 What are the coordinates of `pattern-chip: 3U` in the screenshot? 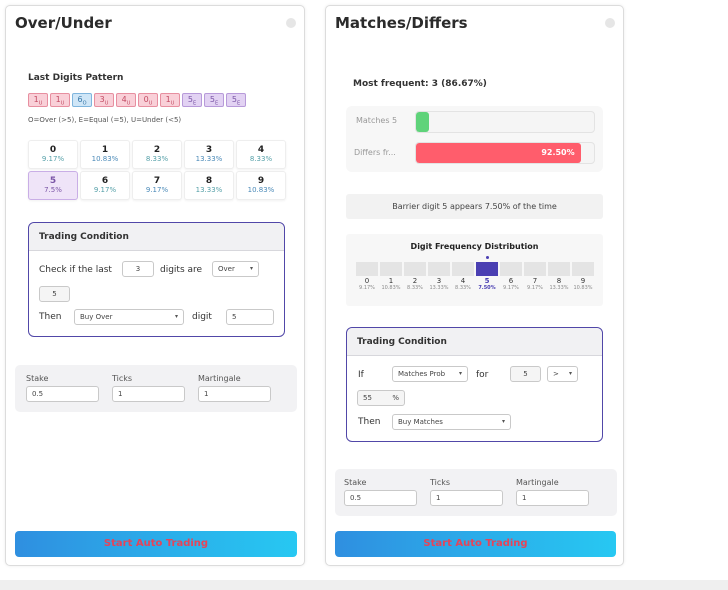 It's located at (104, 100).